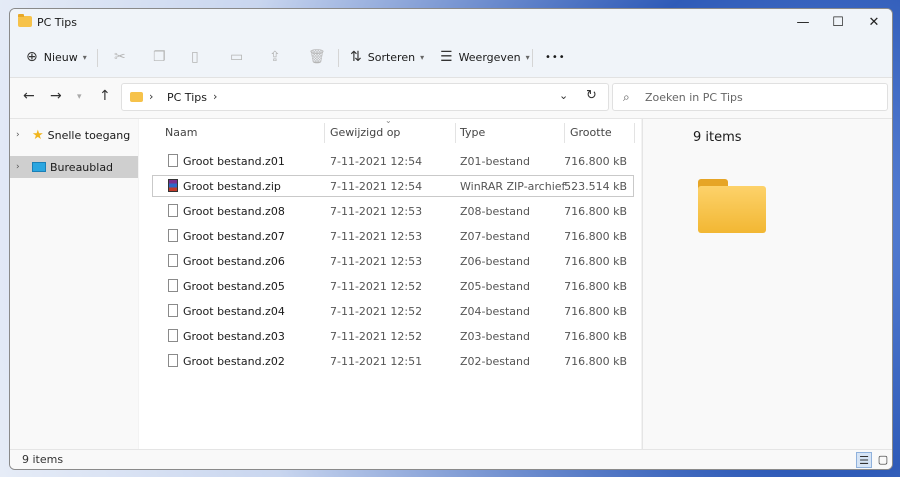 This screenshot has width=900, height=477. I want to click on close-button: ✕, so click(872, 23).